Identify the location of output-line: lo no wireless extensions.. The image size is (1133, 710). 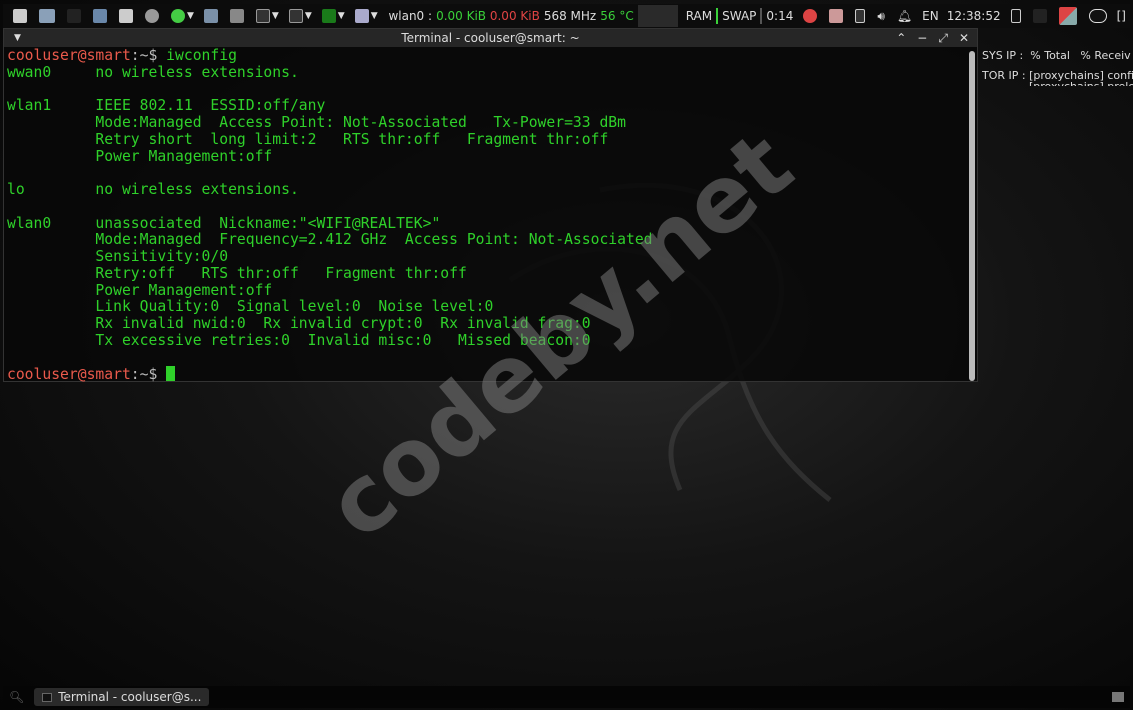
(153, 189).